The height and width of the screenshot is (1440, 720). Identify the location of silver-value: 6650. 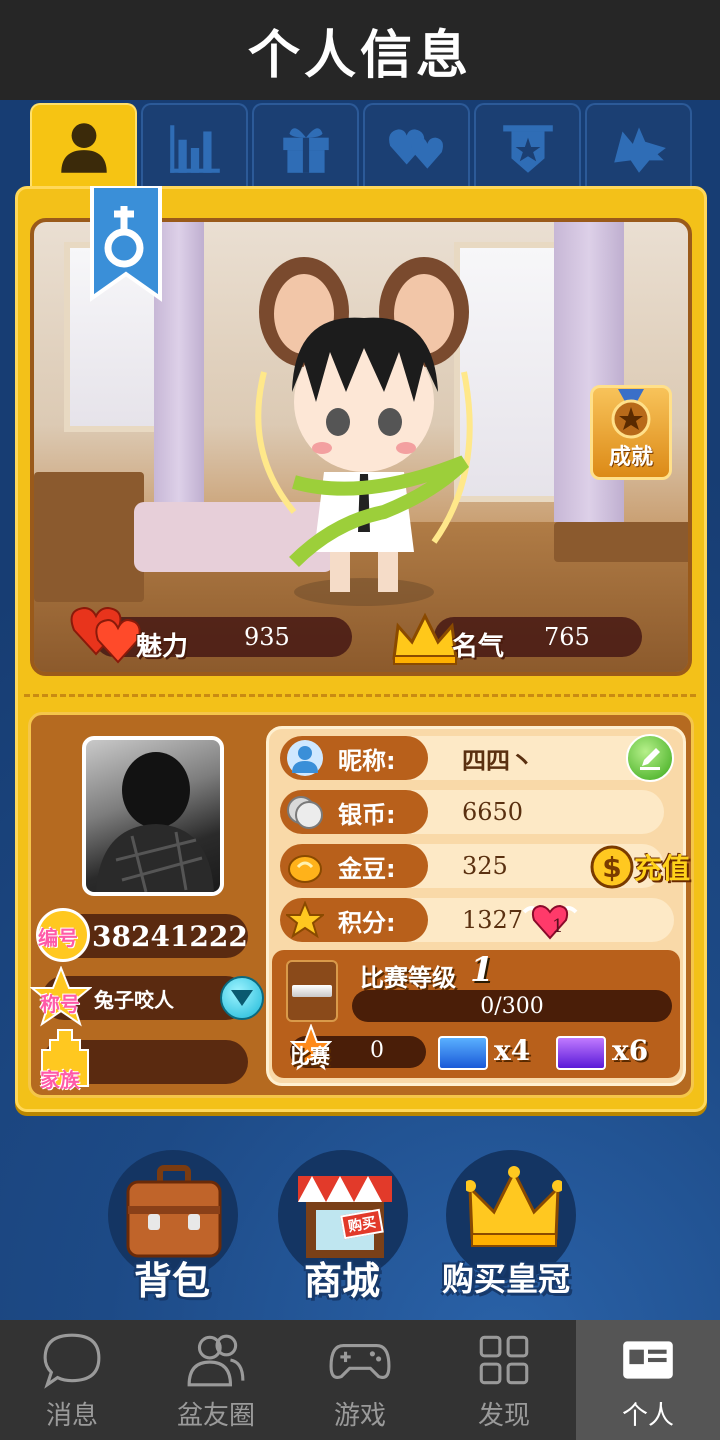
(493, 812).